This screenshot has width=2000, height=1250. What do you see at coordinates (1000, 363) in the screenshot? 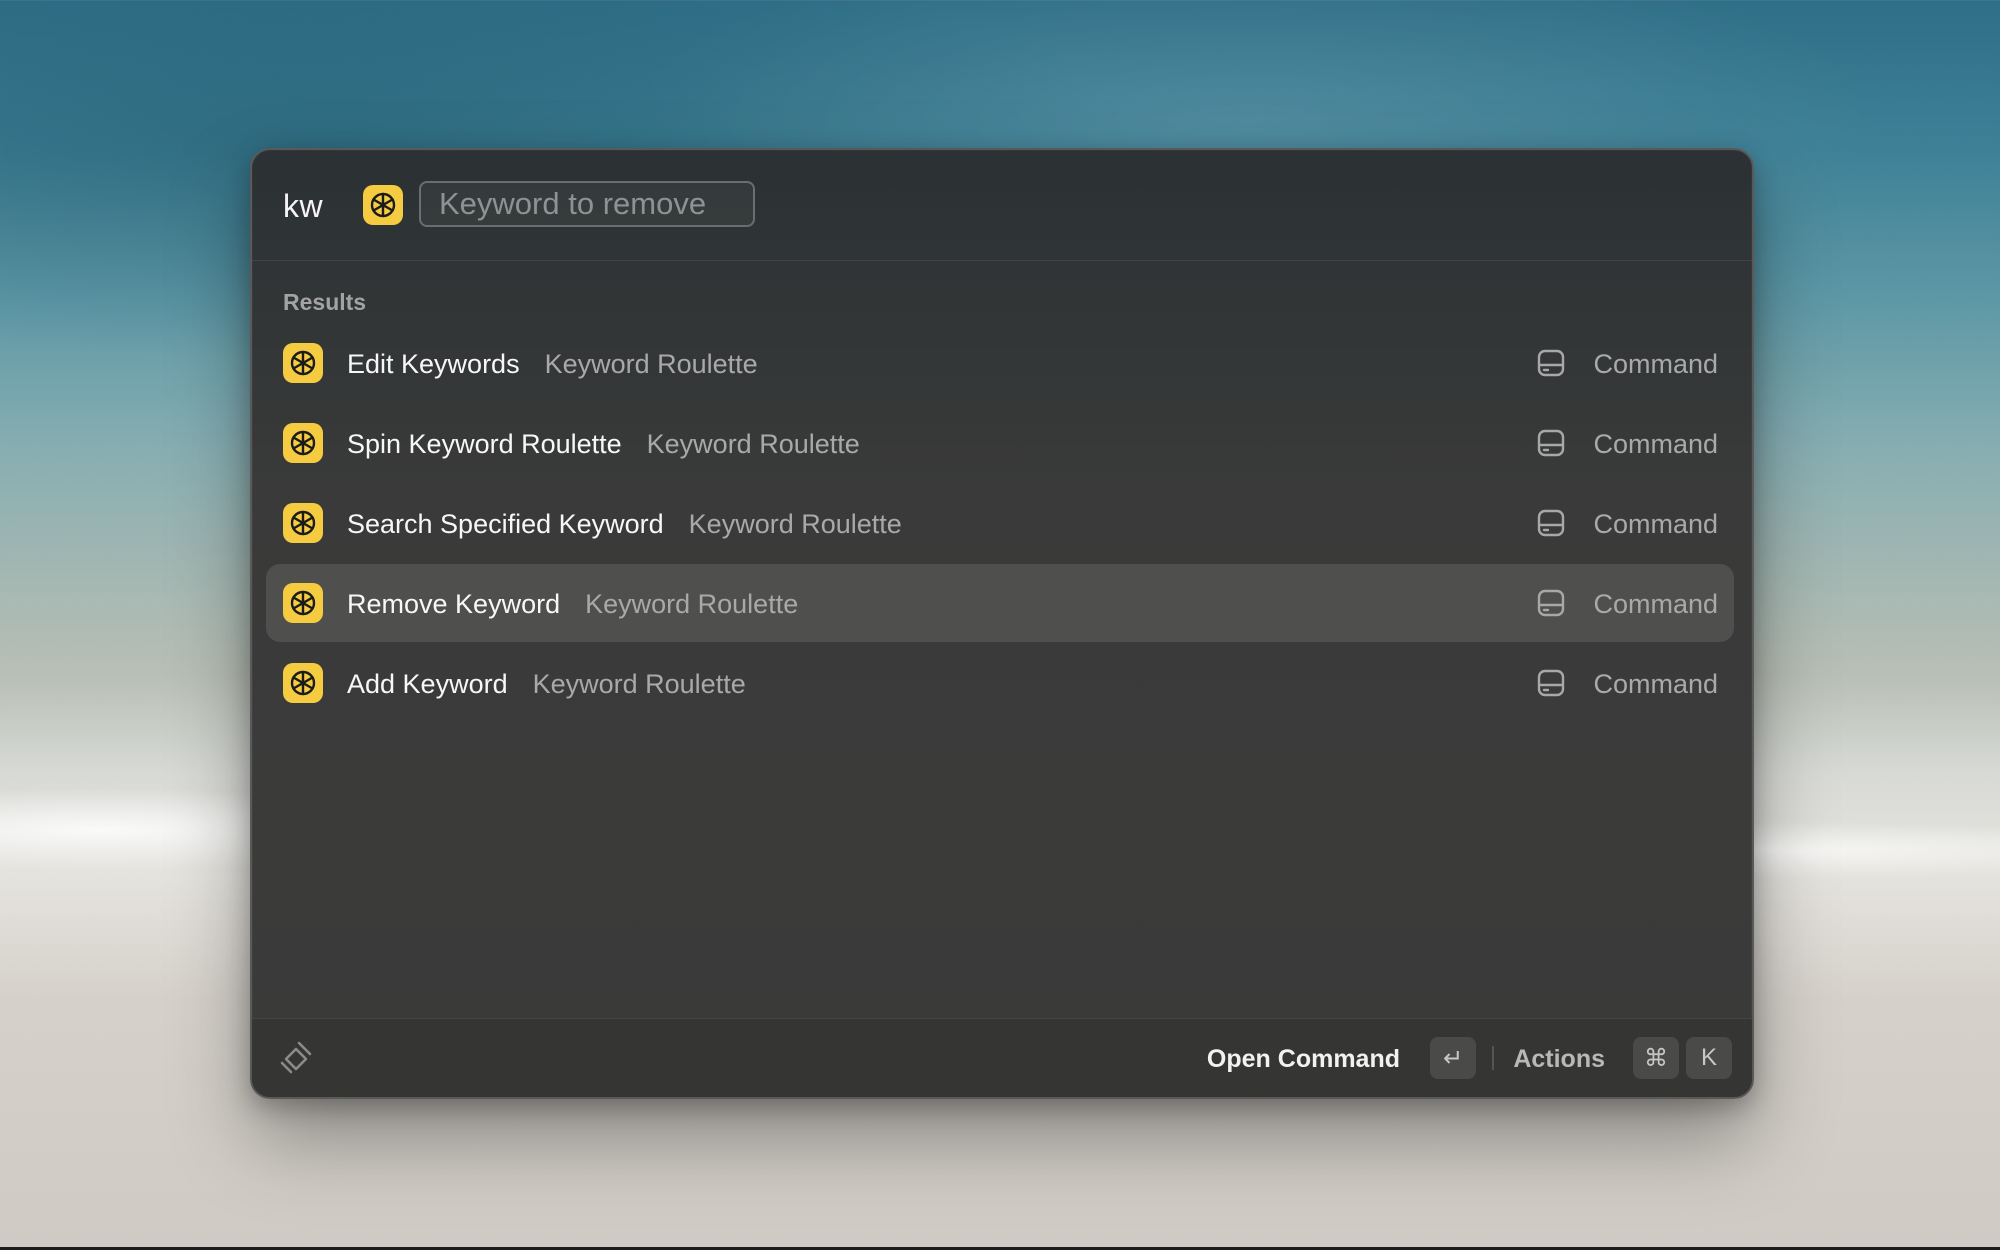
I see `result-row-edit-keywords: Edit Keywords Keyword Roulette Command` at bounding box center [1000, 363].